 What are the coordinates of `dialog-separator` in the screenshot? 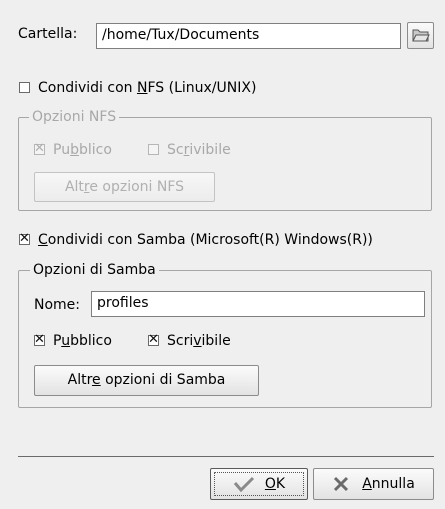 It's located at (226, 456).